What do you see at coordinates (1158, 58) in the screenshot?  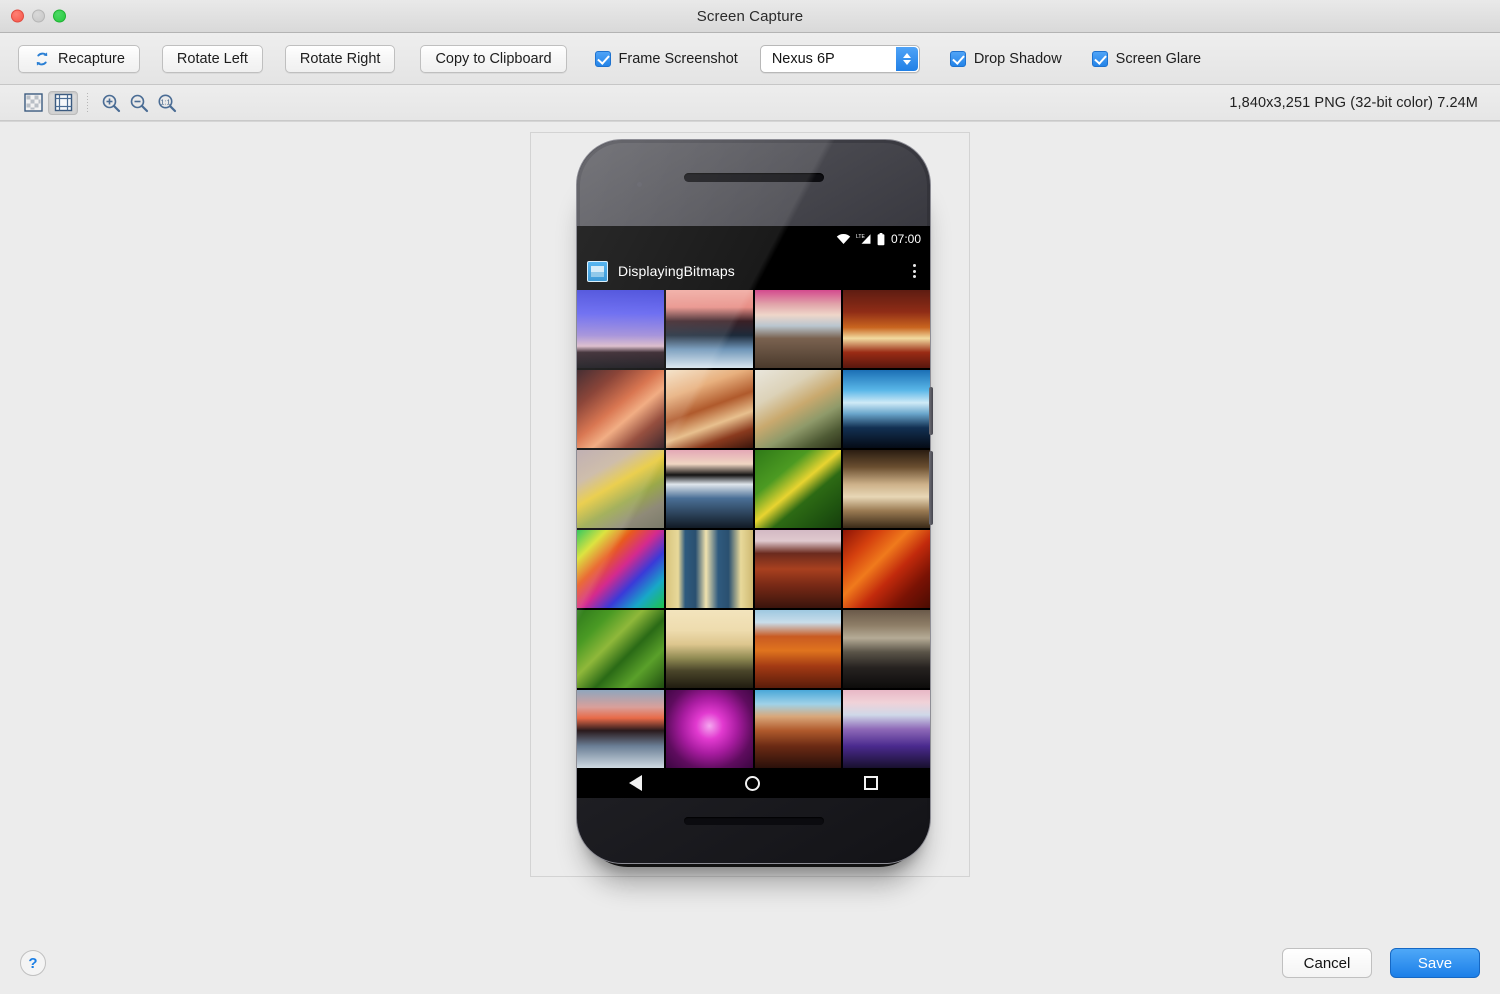 I see `screen-glare-label: Screen Glare` at bounding box center [1158, 58].